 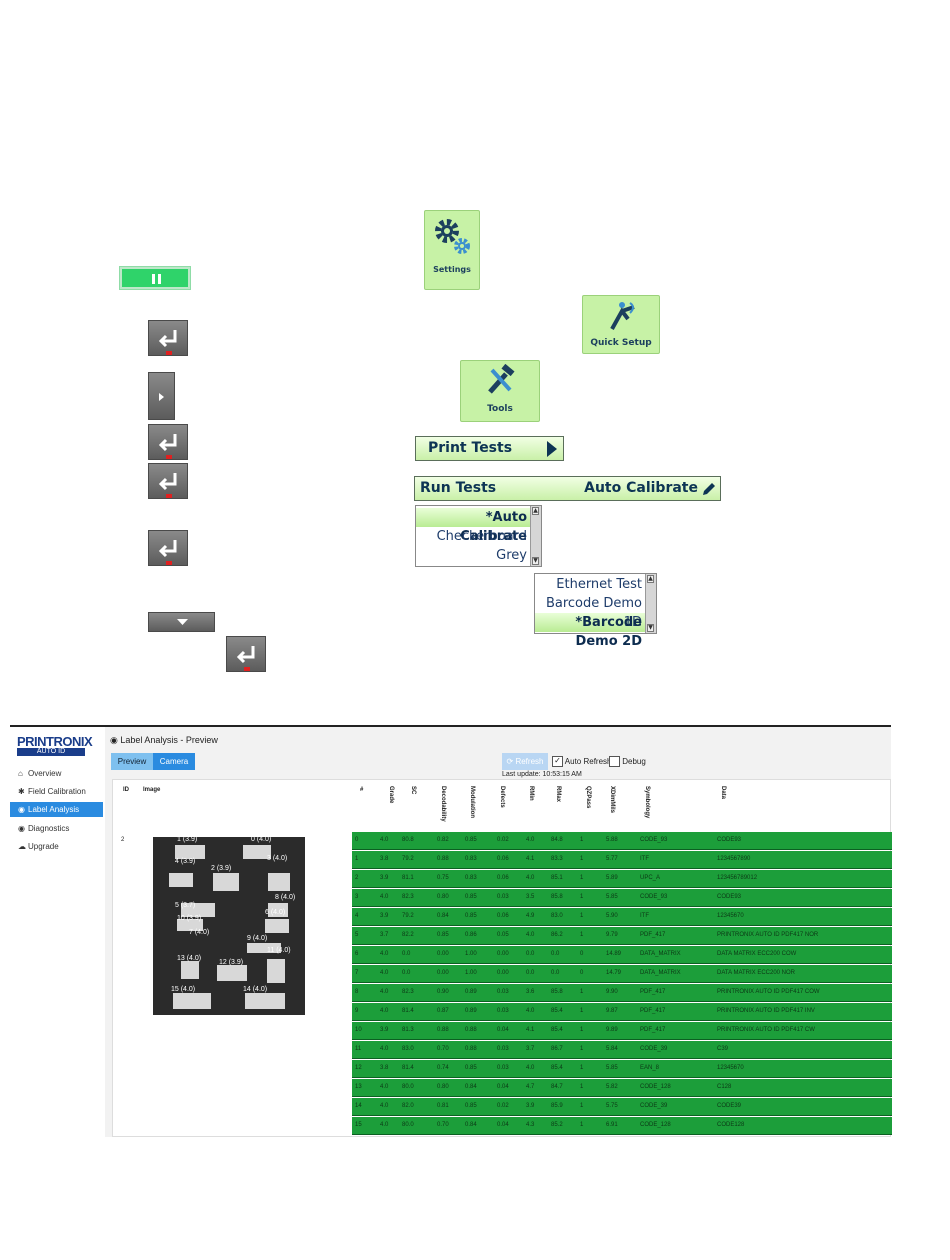 I want to click on sidebar-item-overview: ⌂ Overview, so click(x=56, y=773).